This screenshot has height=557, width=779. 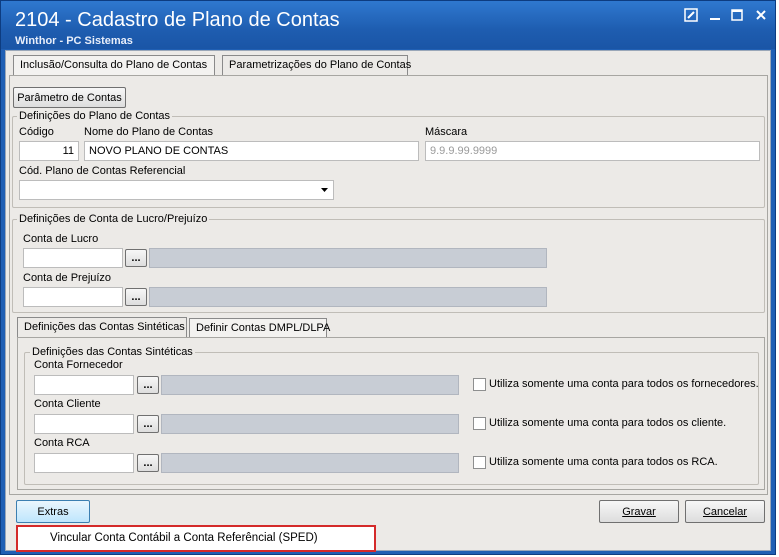 I want to click on conta-rca-description, so click(x=310, y=463).